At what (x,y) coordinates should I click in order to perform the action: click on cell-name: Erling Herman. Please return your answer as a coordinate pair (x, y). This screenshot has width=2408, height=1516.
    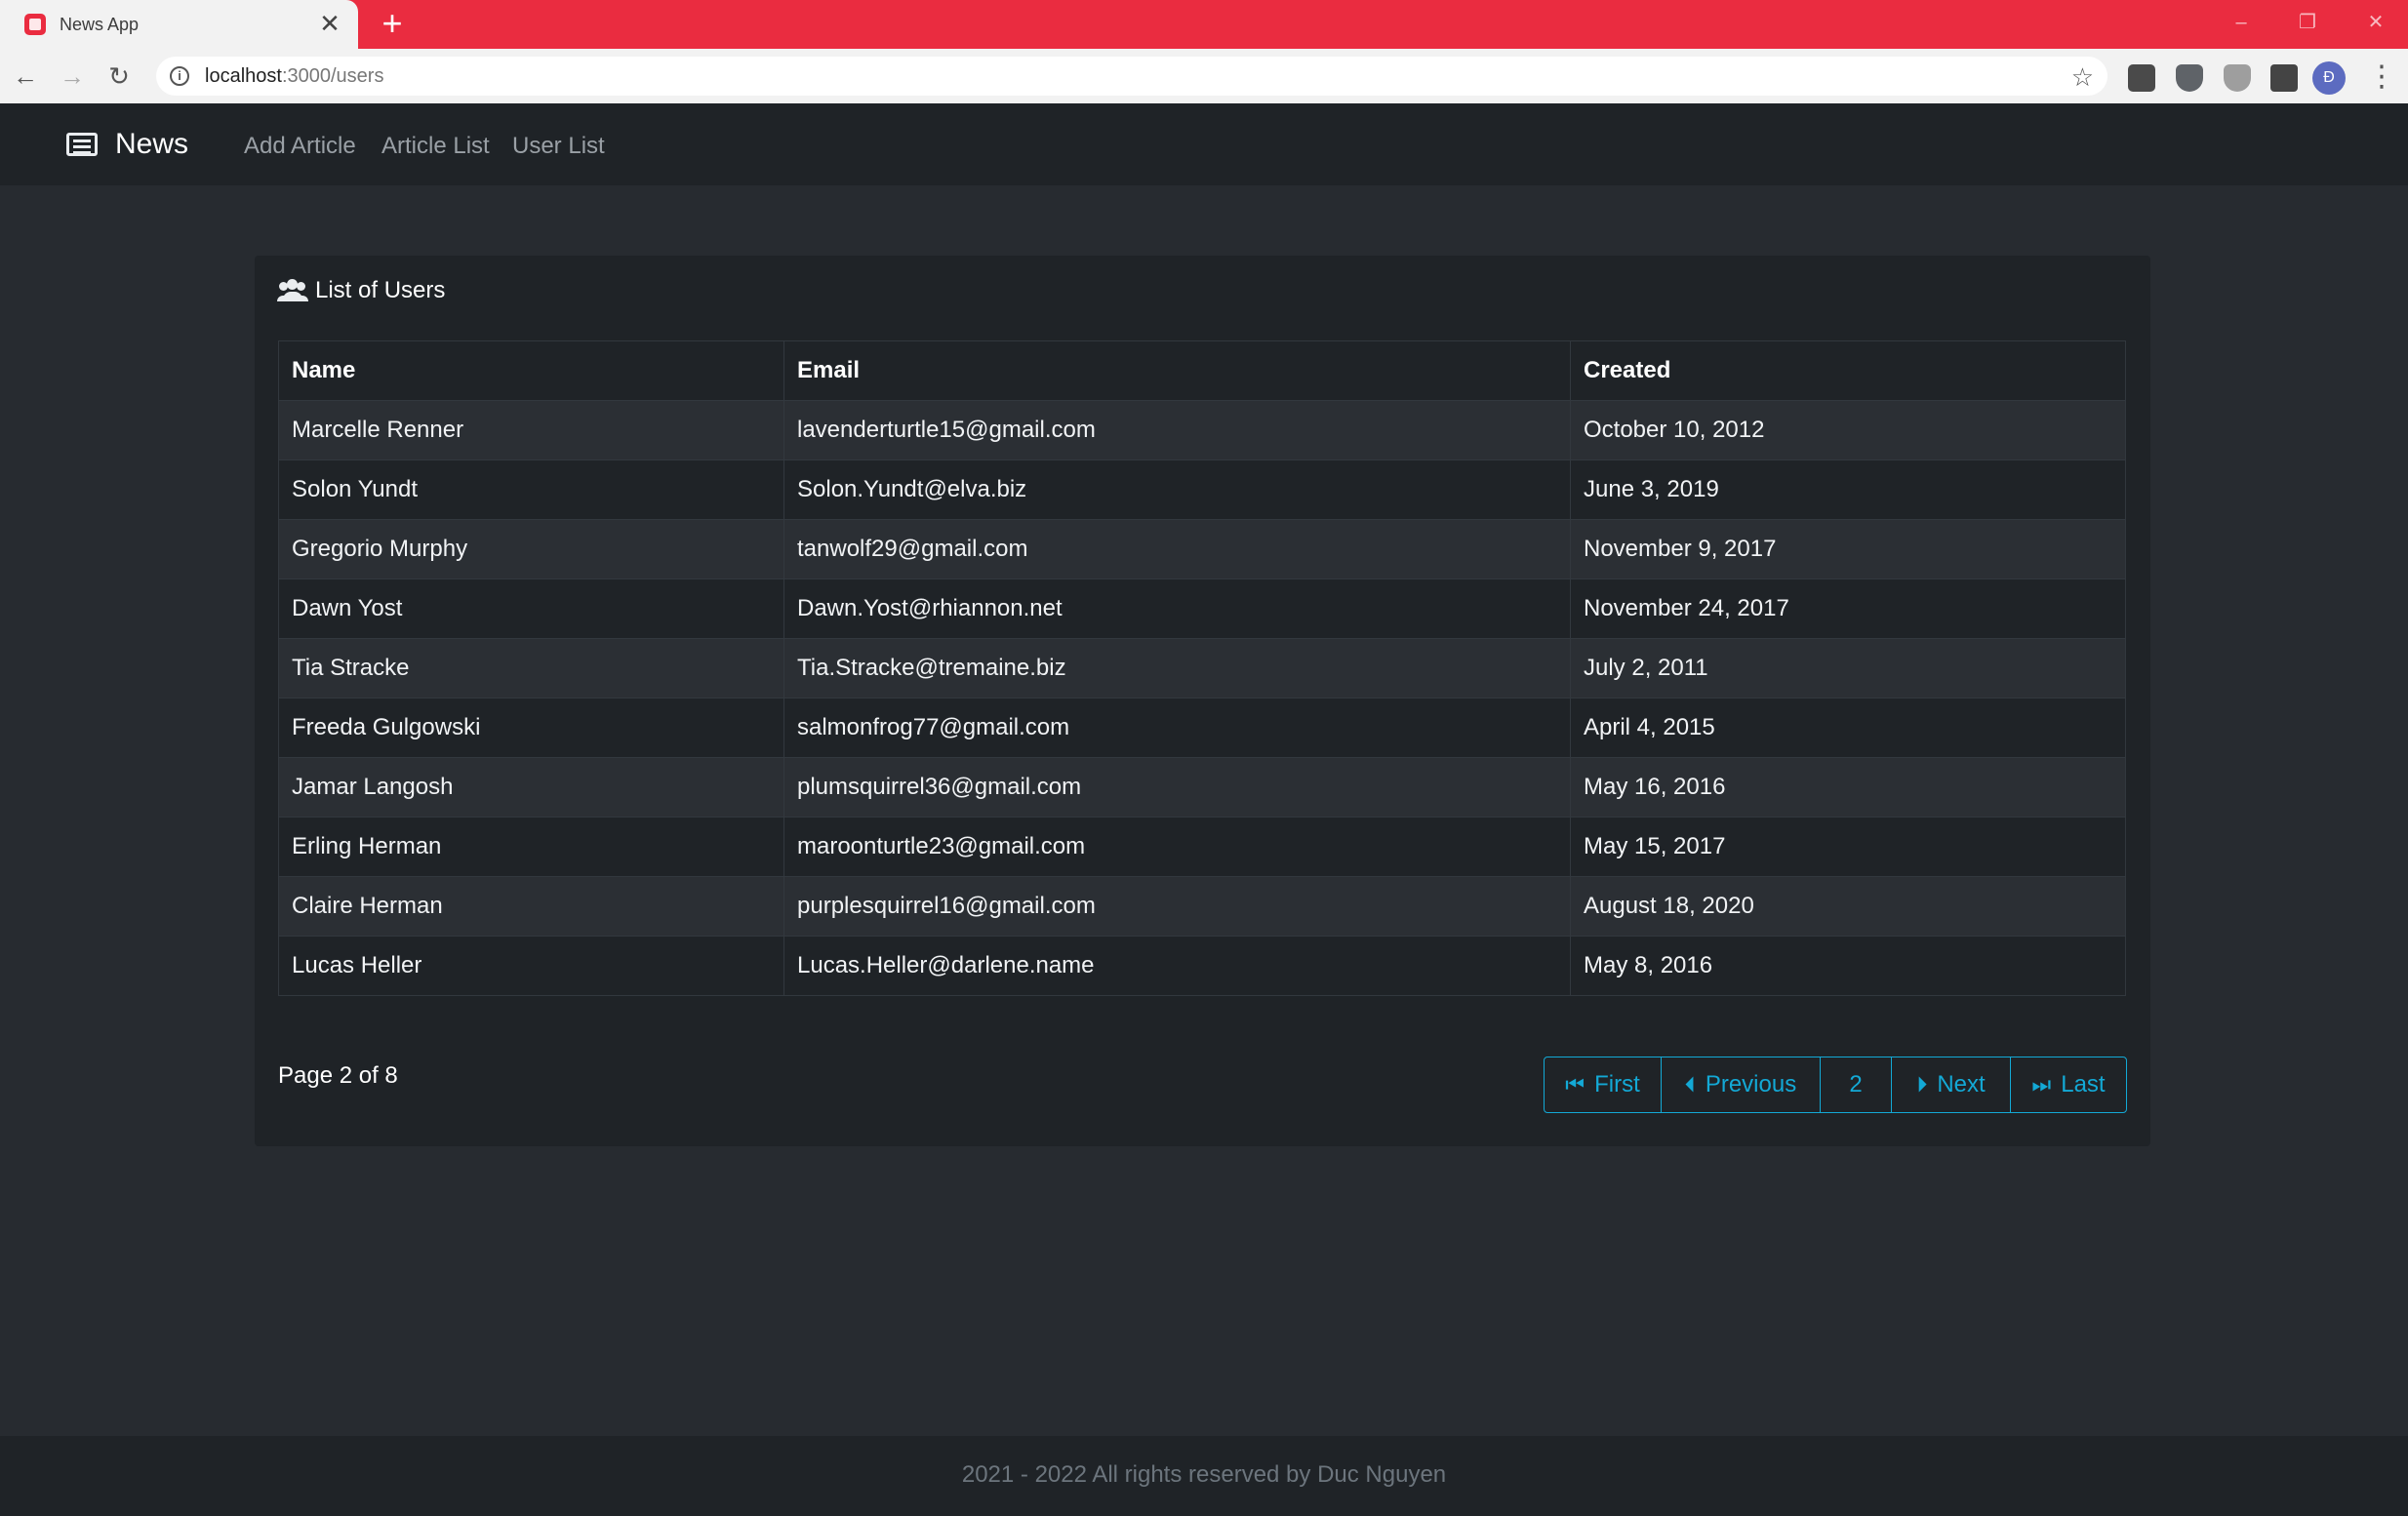
    Looking at the image, I should click on (531, 847).